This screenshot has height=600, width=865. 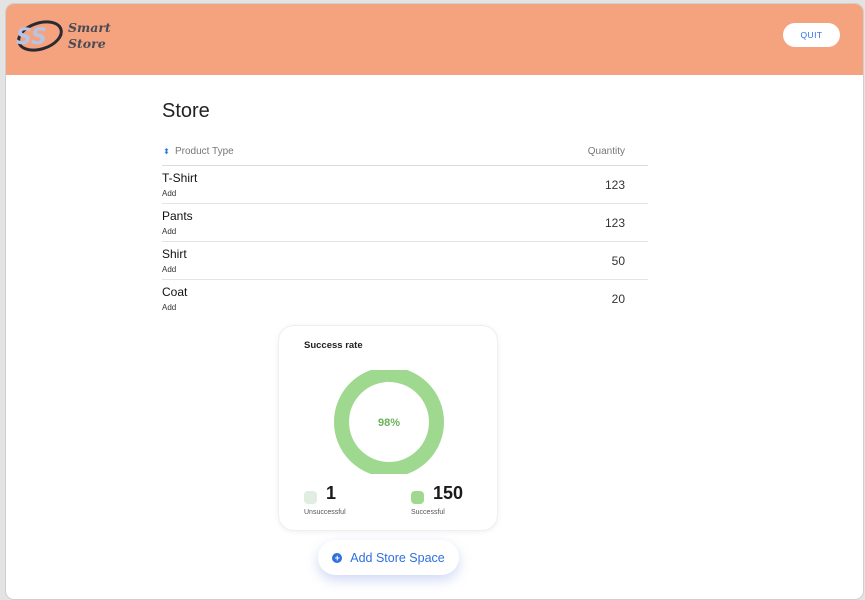 I want to click on sort-icon: ⬍, so click(x=166, y=151).